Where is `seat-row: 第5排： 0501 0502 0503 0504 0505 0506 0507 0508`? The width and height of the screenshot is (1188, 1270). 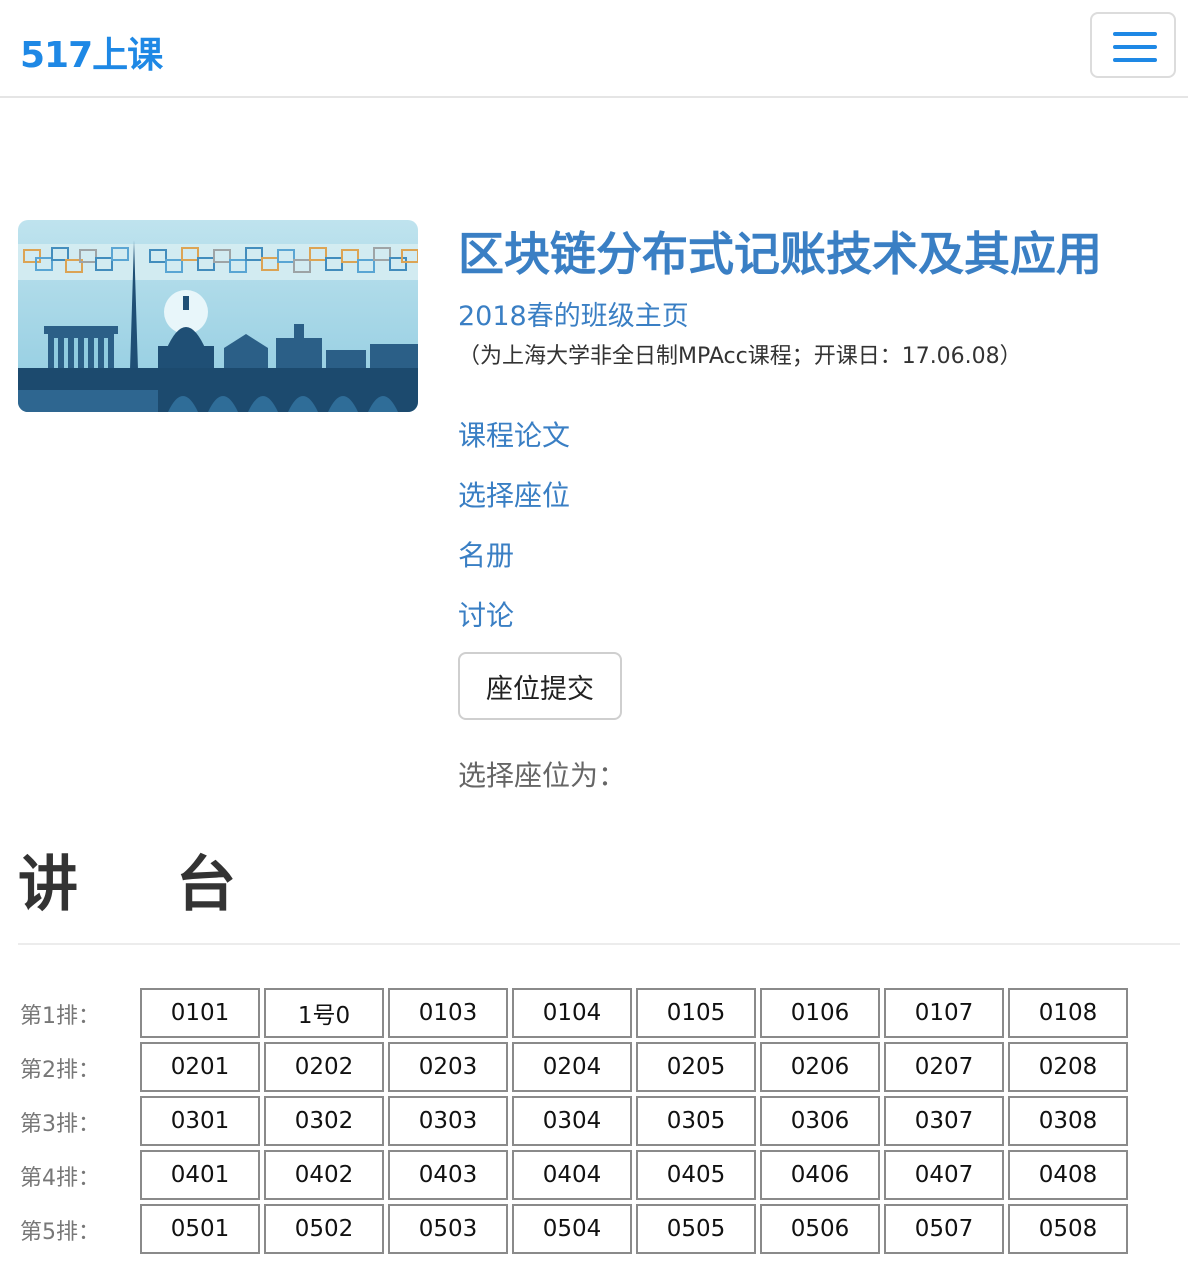
seat-row: 第5排： 0501 0502 0503 0504 0505 0506 0507 0508 is located at coordinates (594, 1229).